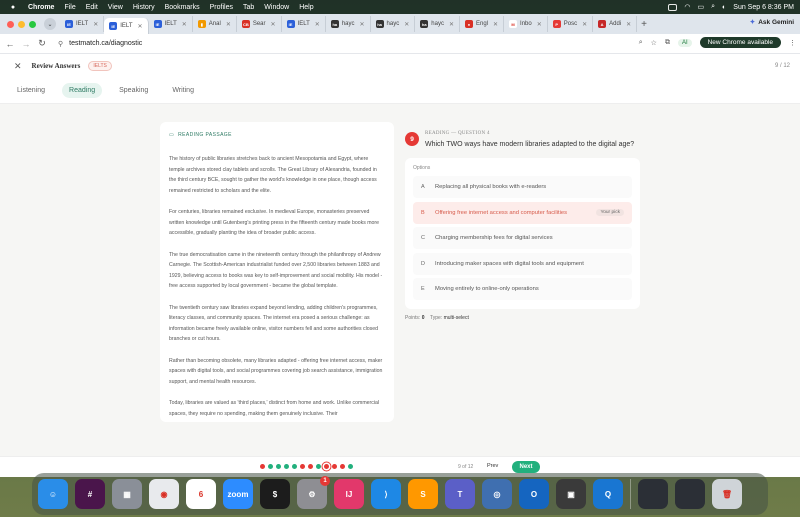 This screenshot has width=800, height=517. I want to click on menubar-clock: Sun Sep 6 8:36 PM, so click(763, 7).